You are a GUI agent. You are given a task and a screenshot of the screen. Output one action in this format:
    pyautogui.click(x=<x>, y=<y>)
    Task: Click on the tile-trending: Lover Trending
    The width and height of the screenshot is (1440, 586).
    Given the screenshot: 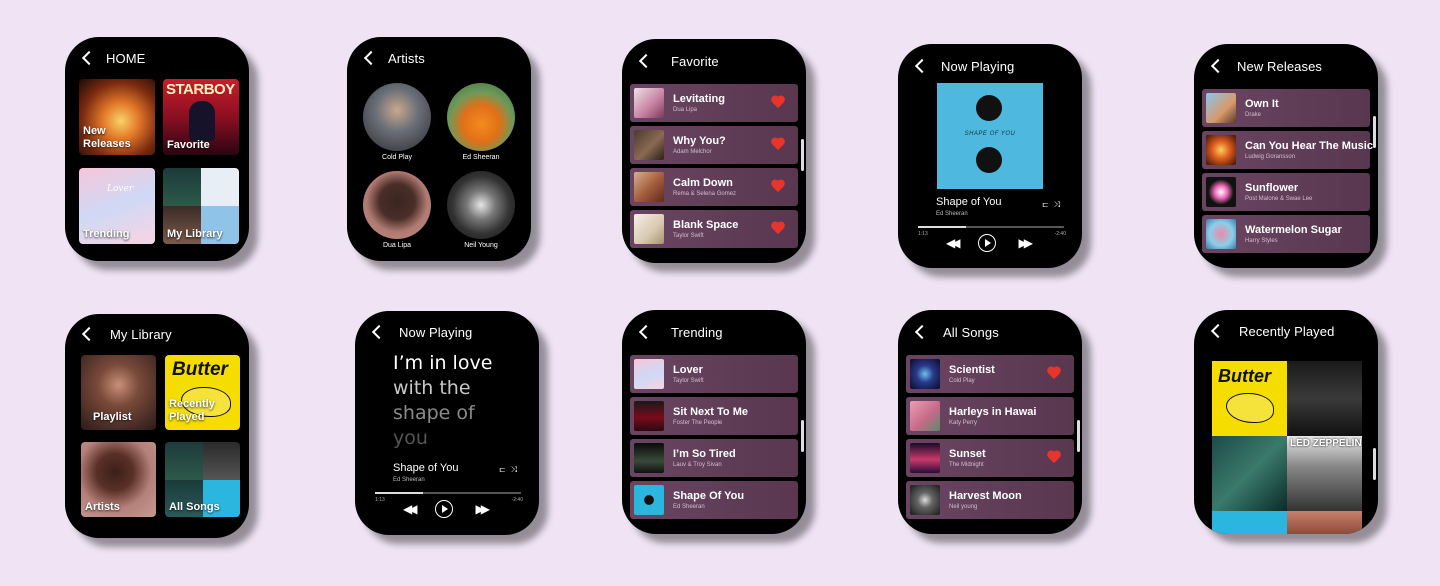 What is the action you would take?
    pyautogui.click(x=117, y=206)
    